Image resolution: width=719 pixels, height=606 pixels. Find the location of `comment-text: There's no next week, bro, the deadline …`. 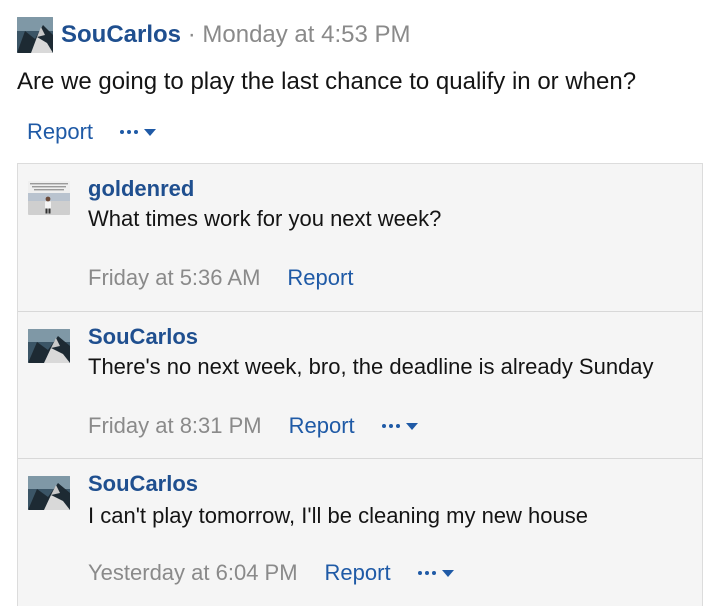

comment-text: There's no next week, bro, the deadline … is located at coordinates (371, 366).